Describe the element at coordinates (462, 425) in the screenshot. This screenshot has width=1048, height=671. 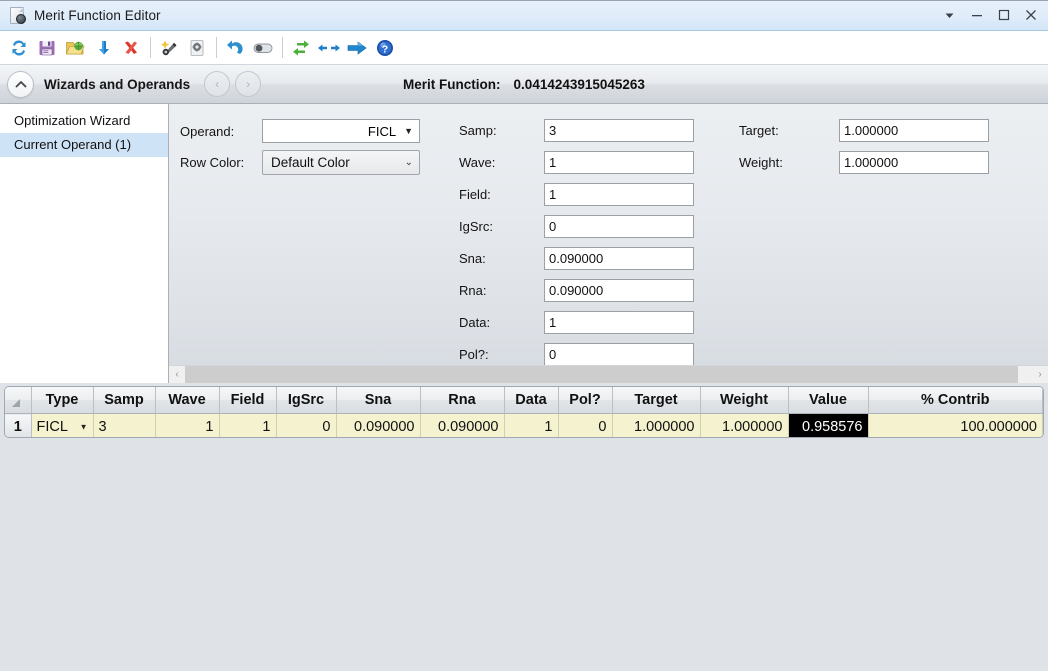
I see `cell-rna: 0.090000` at that location.